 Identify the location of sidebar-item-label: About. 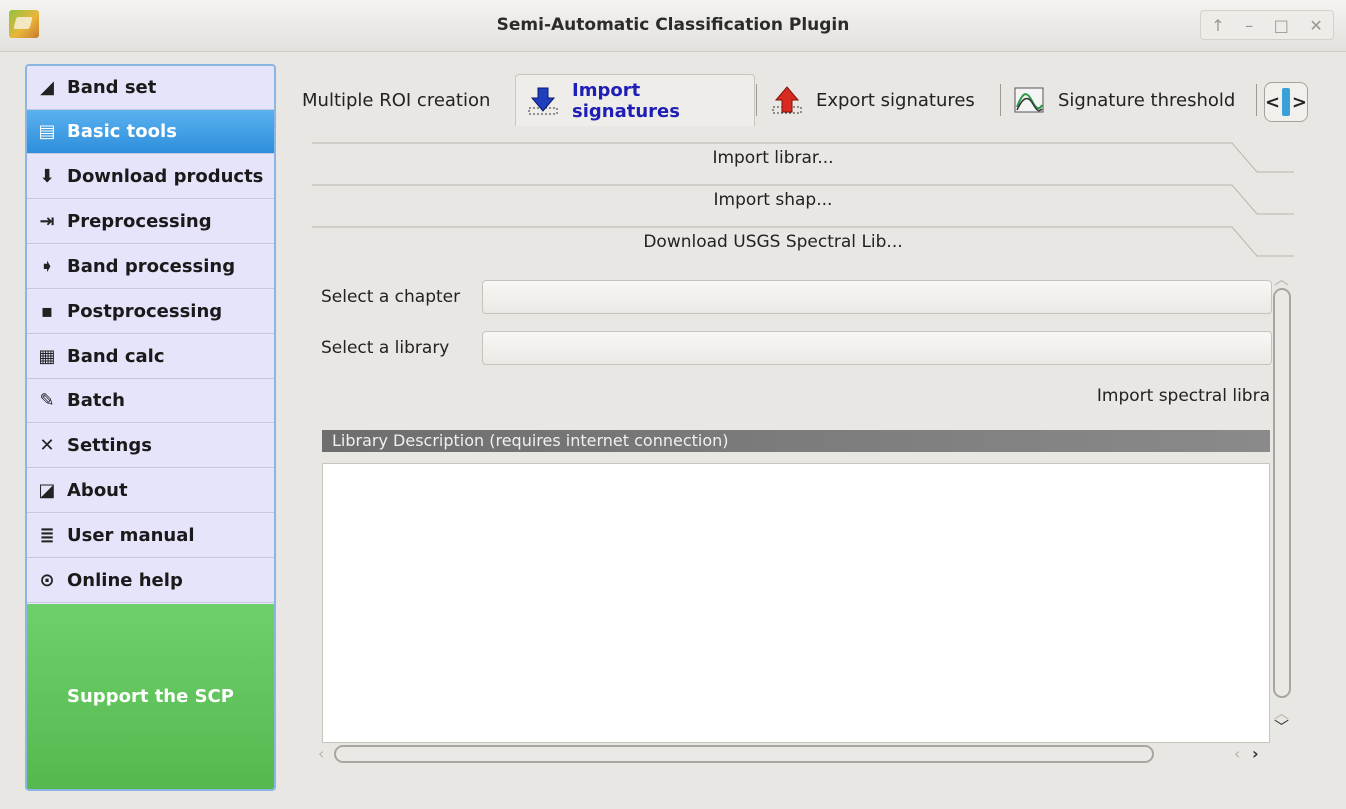
(97, 490).